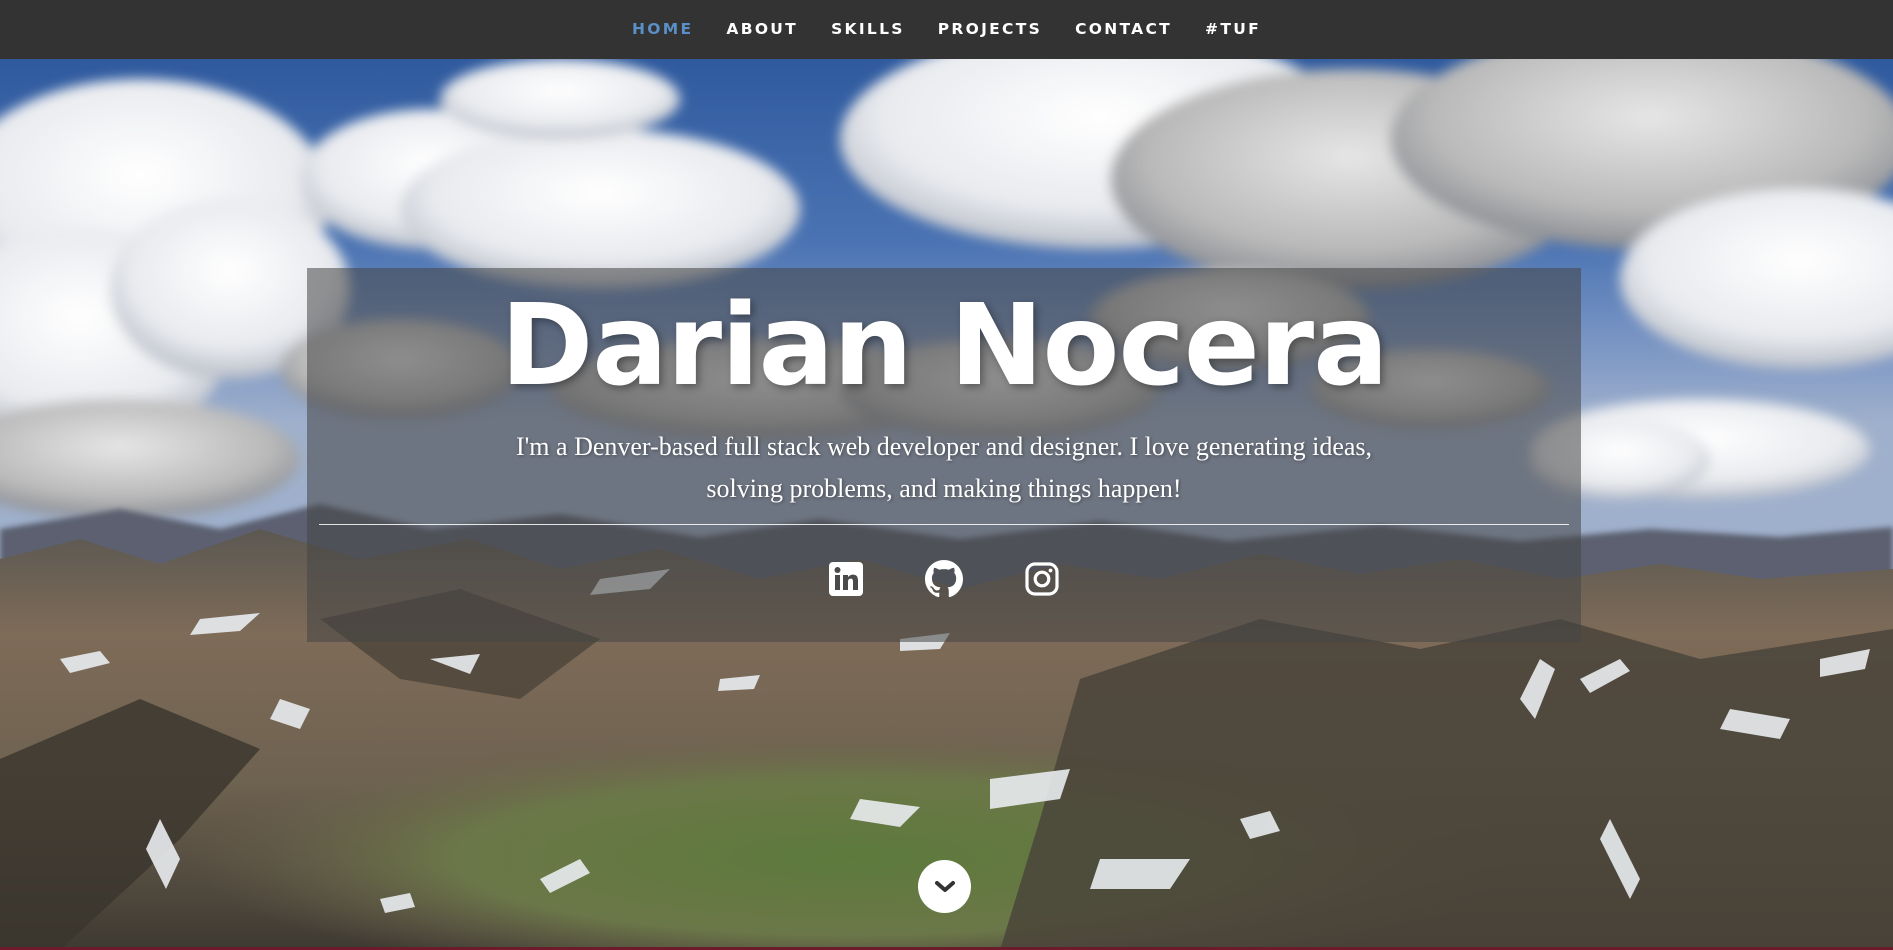 This screenshot has height=950, width=1893. I want to click on nav-item-tuf: #TUF, so click(1233, 29).